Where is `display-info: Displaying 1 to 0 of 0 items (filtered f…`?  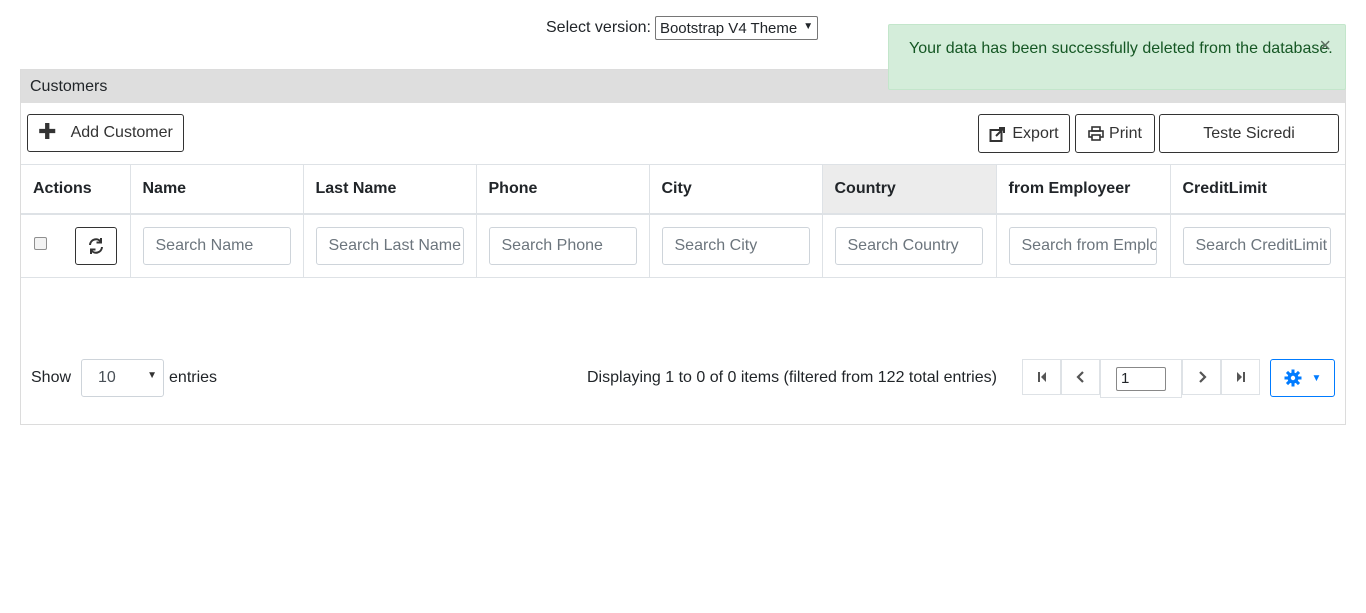
display-info: Displaying 1 to 0 of 0 items (filtered f… is located at coordinates (792, 377).